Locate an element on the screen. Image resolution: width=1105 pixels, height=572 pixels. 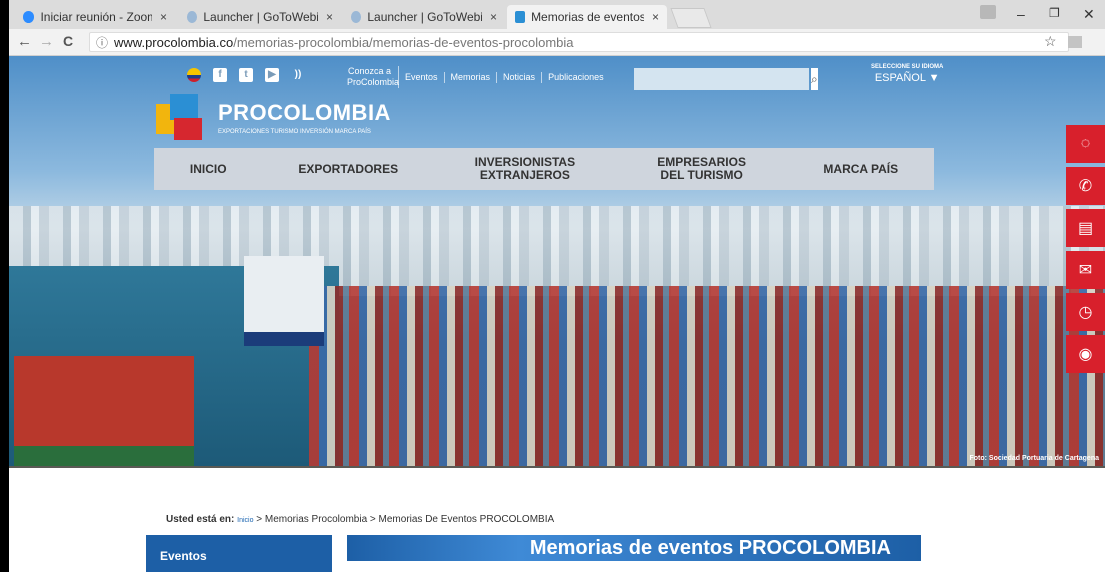
social-links: f t ▶ )) is located at coordinates (246, 75).